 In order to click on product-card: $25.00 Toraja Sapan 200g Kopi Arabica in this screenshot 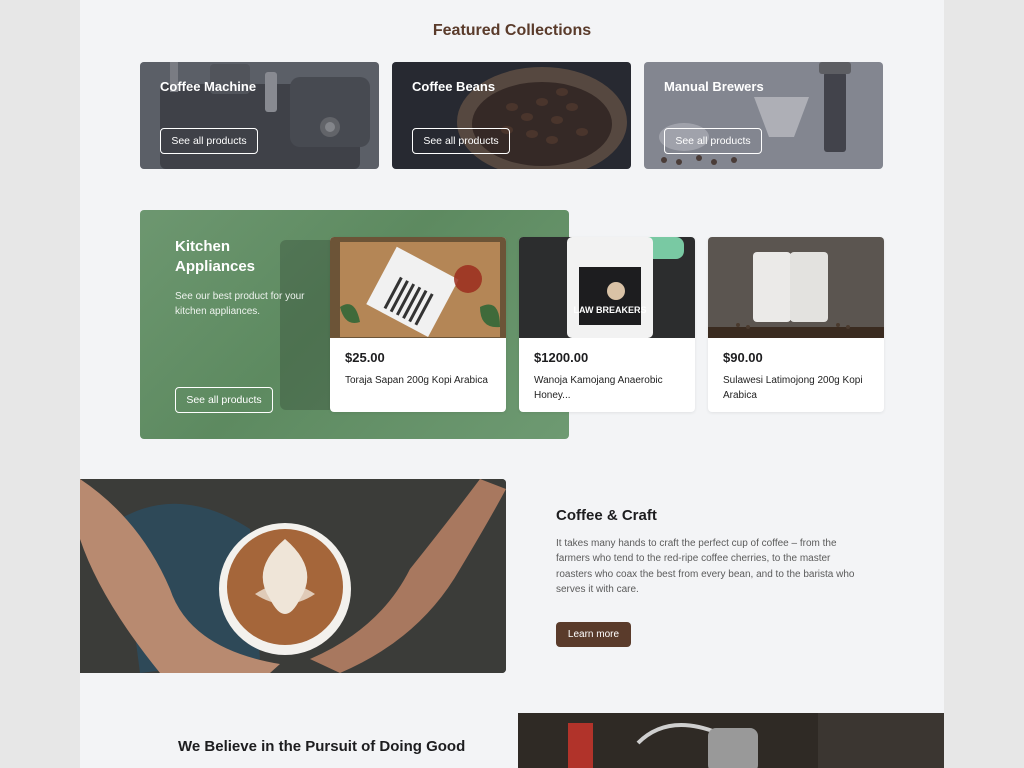, I will do `click(418, 324)`.